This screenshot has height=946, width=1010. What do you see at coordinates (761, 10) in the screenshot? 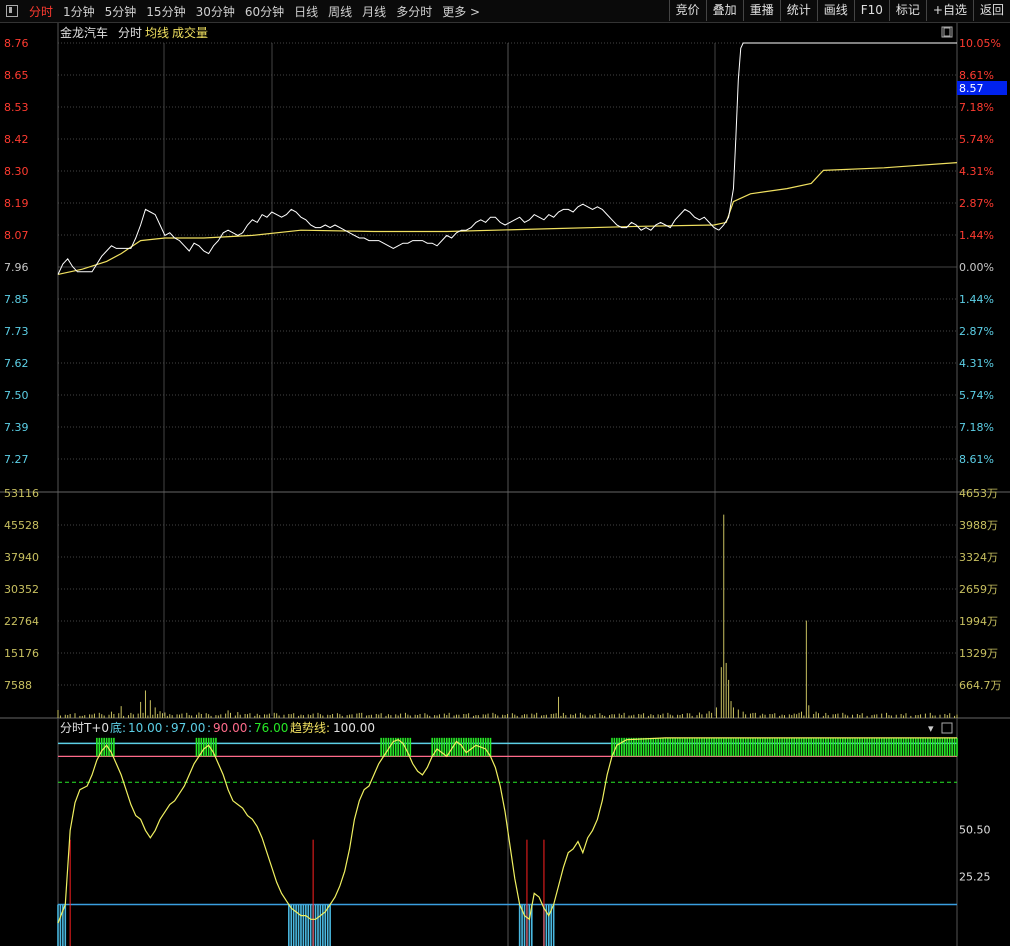
I see `tool-button-2: 重播` at bounding box center [761, 10].